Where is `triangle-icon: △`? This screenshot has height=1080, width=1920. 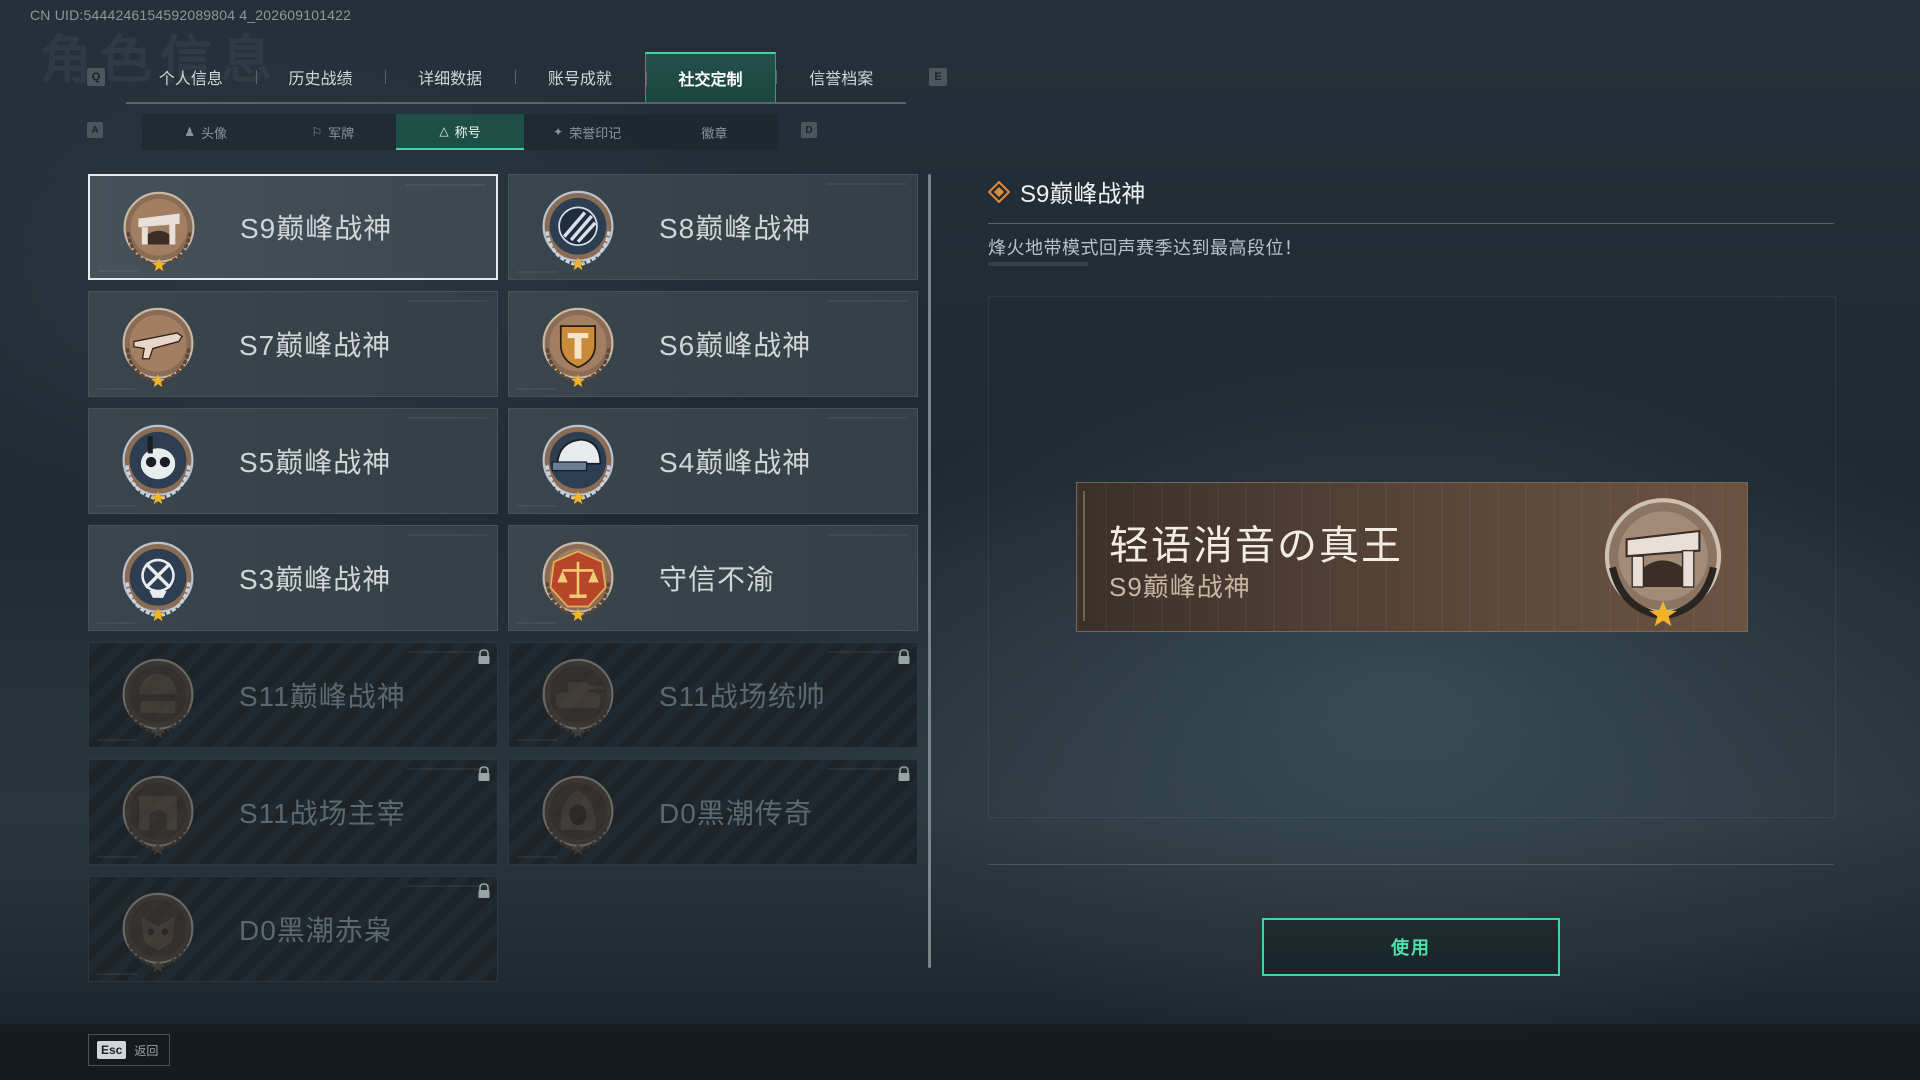 triangle-icon: △ is located at coordinates (444, 131).